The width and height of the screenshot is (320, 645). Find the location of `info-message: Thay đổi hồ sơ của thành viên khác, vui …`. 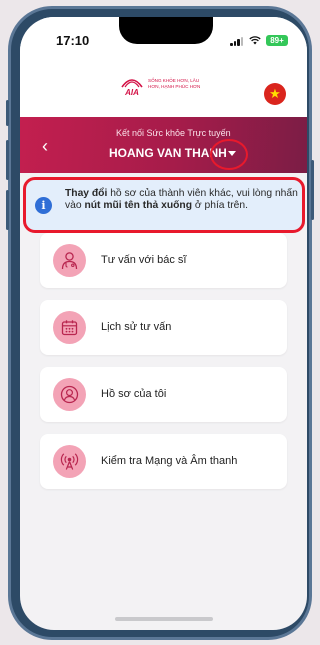

info-message: Thay đổi hồ sơ của thành viên khác, vui … is located at coordinates (183, 200).